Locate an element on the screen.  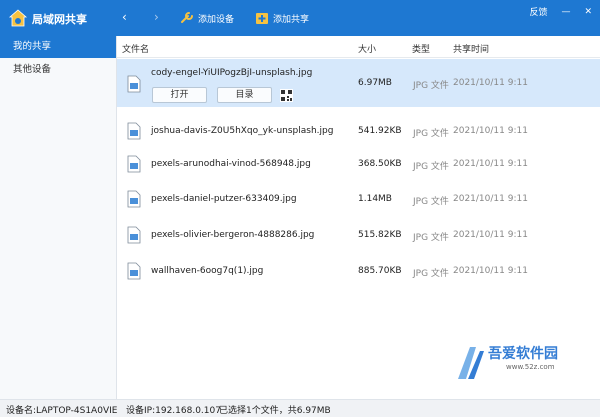
add-share-button: 添加共享 is located at coordinates (282, 18).